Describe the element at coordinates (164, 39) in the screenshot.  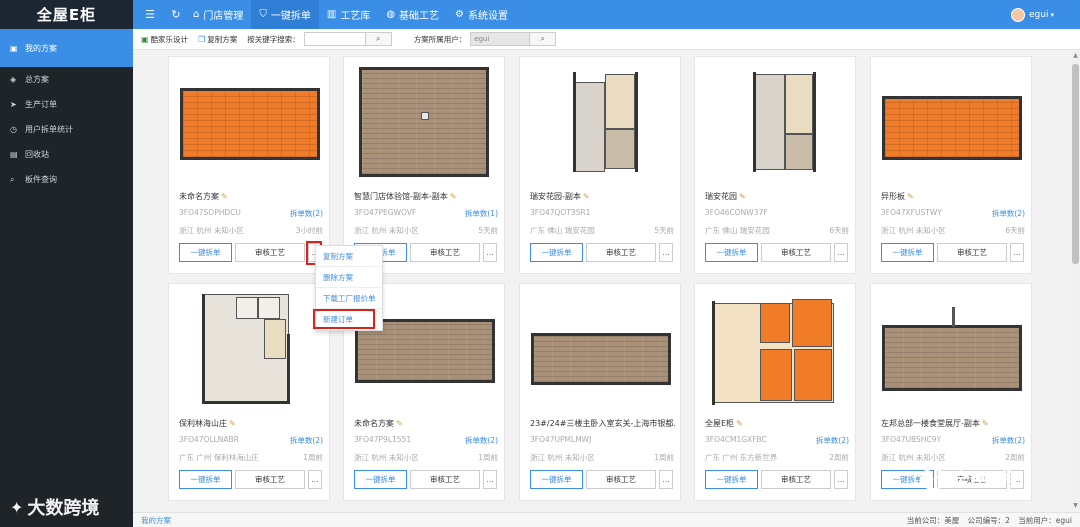
I see `kujiale-design-link: ▣ 酷家乐设计` at that location.